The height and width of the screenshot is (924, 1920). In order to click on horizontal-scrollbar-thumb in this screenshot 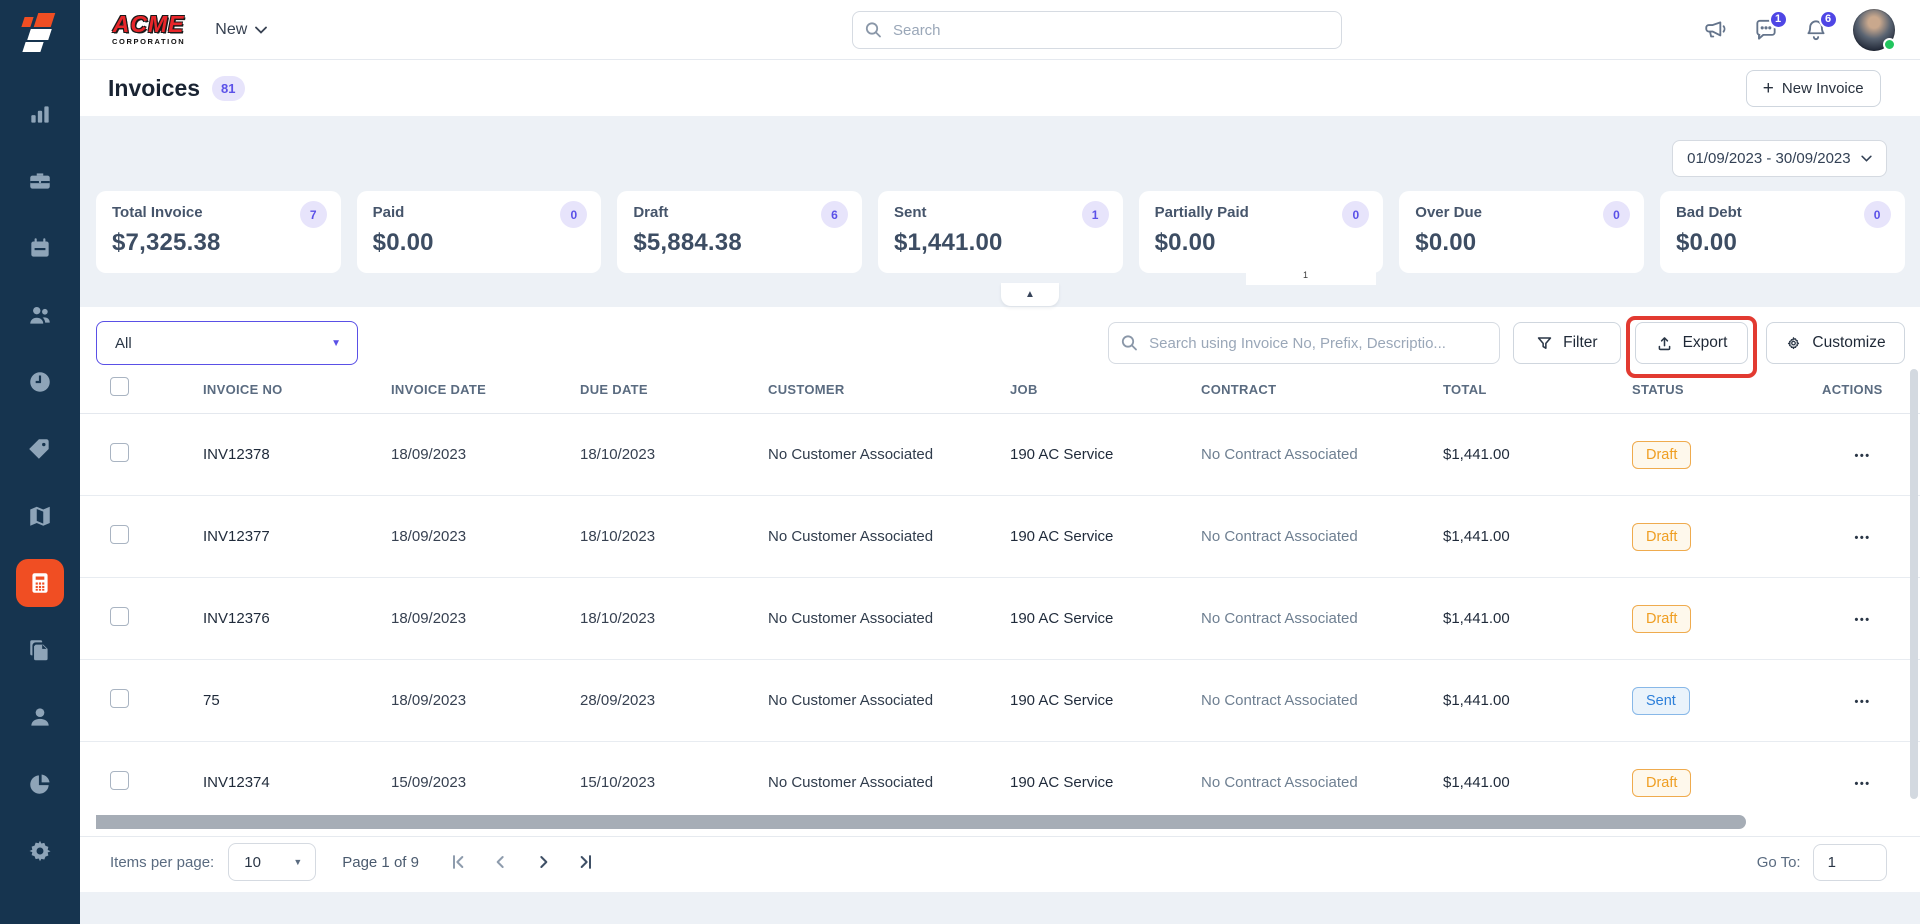, I will do `click(921, 822)`.